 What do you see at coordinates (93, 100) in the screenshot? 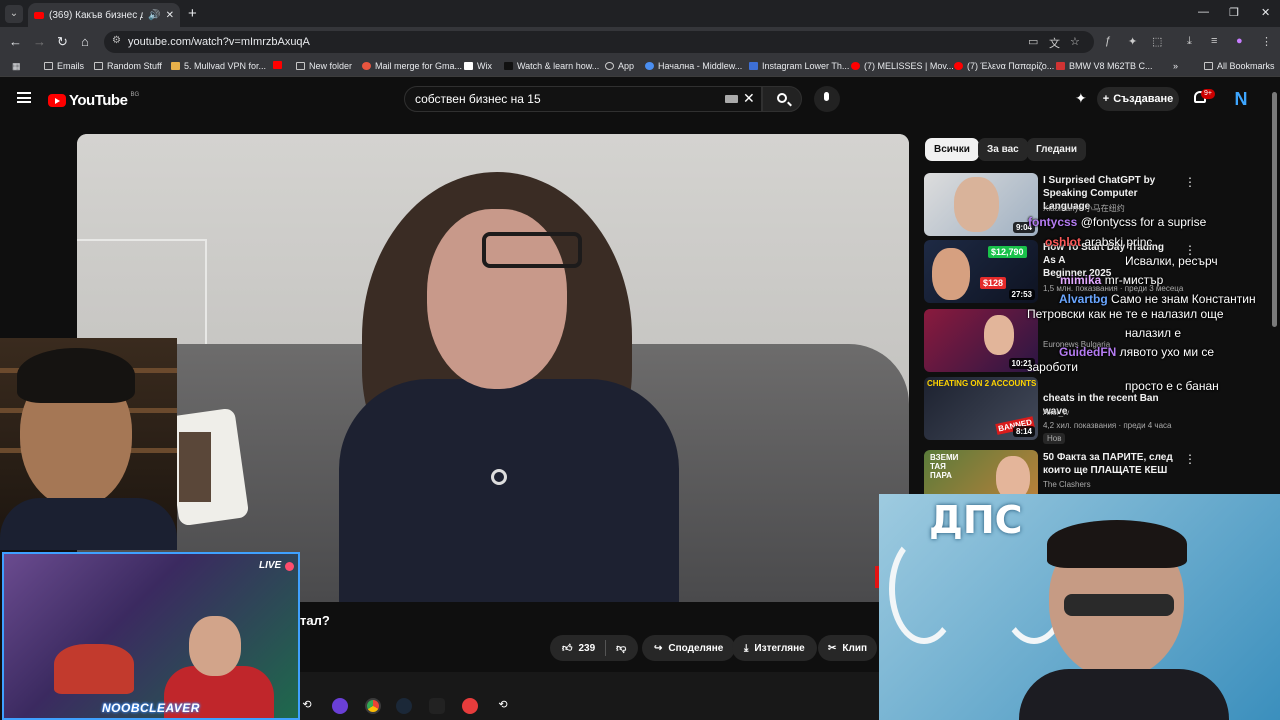
I see `youtube-logo: YouTube BG` at bounding box center [93, 100].